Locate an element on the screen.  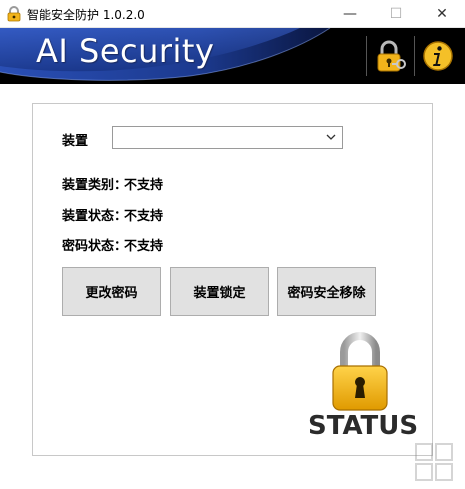
close-button: ✕ is located at coordinates (442, 14).